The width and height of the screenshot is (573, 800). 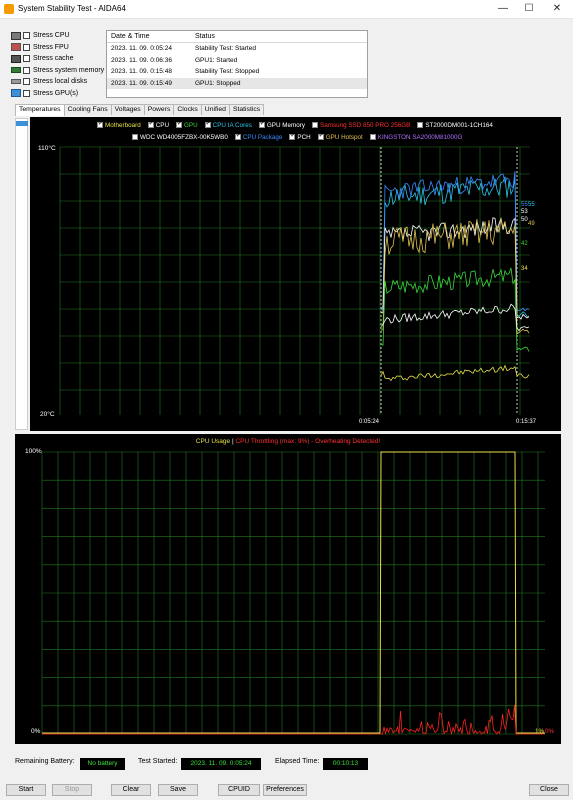 I want to click on minimize-button: —, so click(x=503, y=9).